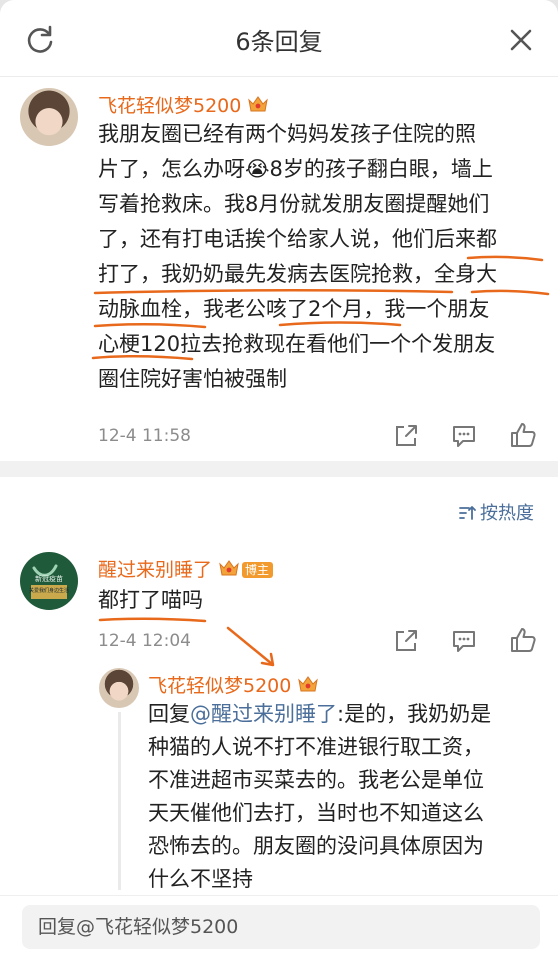  I want to click on comment-line: 动脉血栓，我老公咳了2个月，我一个朋友, so click(294, 309).